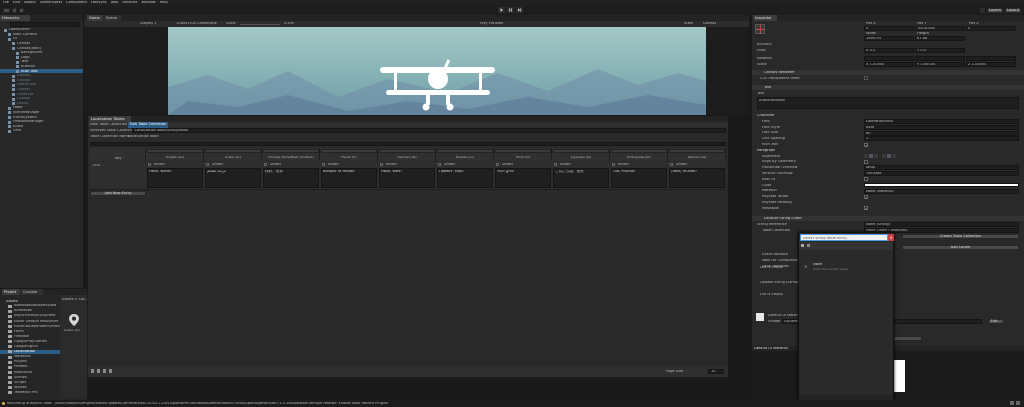 The height and width of the screenshot is (407, 1024). I want to click on text-value-input: Authentication, so click(888, 103).